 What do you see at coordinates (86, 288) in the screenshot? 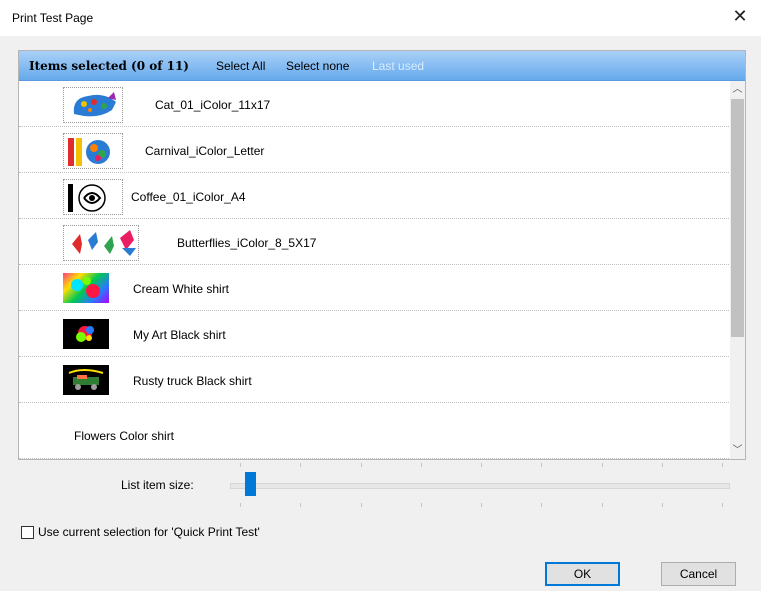
I see `cream-shirt-thumbnail` at bounding box center [86, 288].